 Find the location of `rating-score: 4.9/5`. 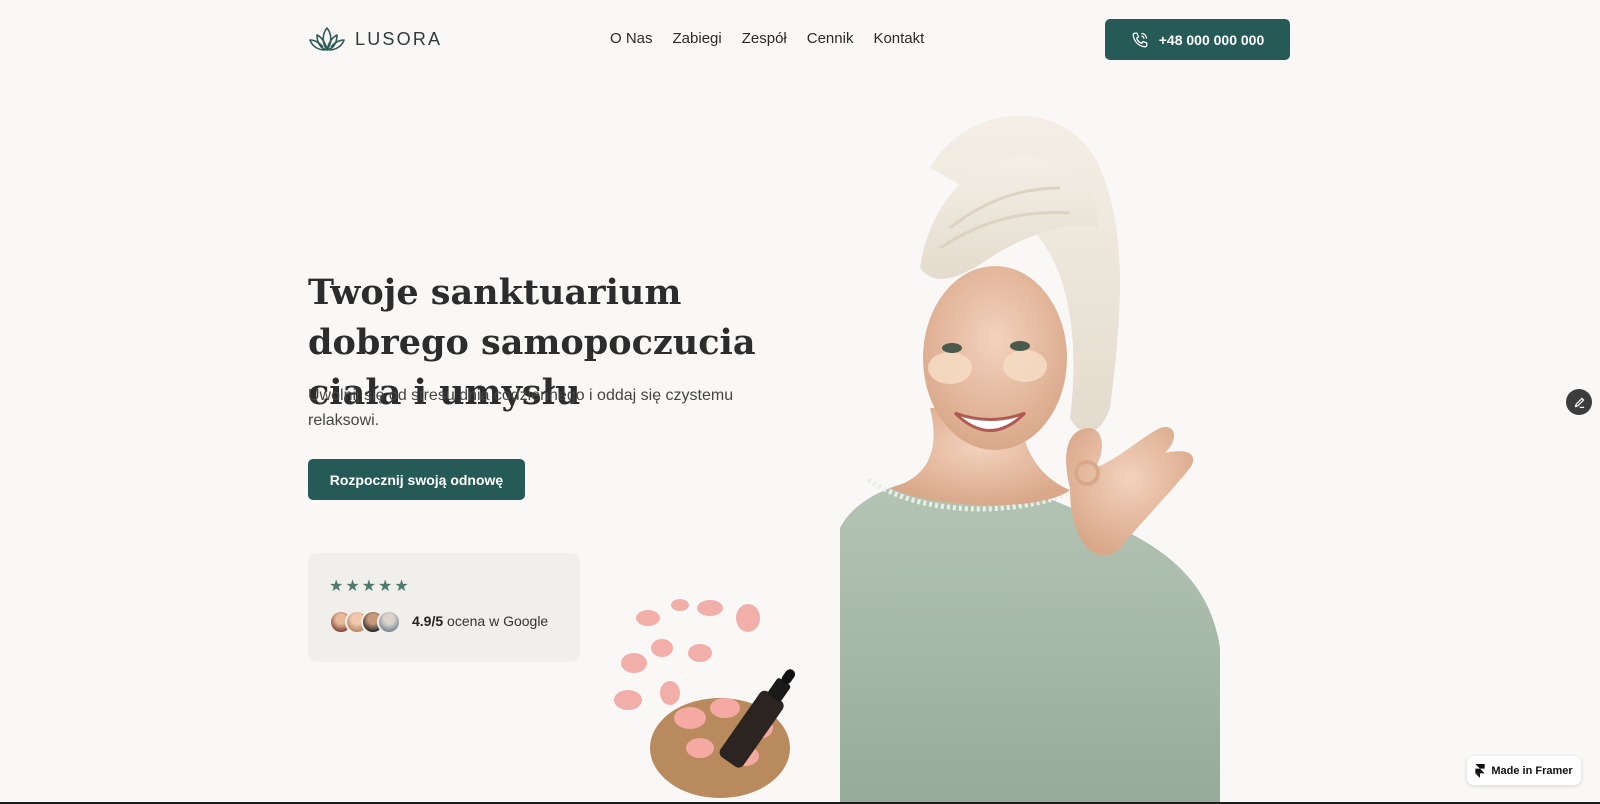

rating-score: 4.9/5 is located at coordinates (428, 621).